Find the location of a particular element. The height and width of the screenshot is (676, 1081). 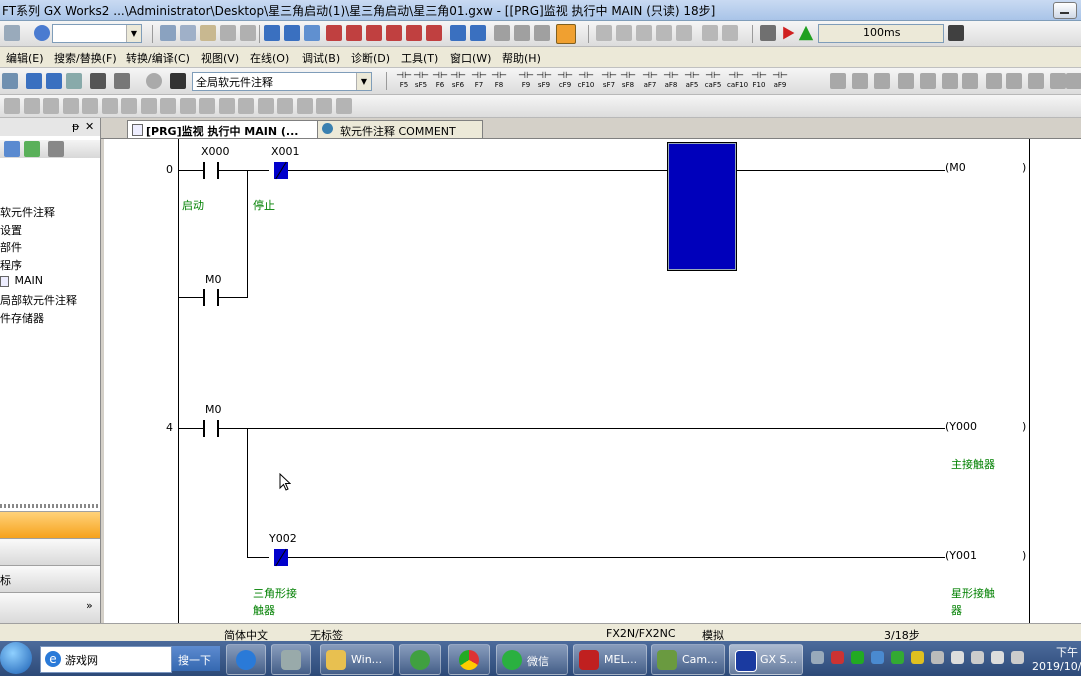

monitor-write-icon is located at coordinates (434, 33).